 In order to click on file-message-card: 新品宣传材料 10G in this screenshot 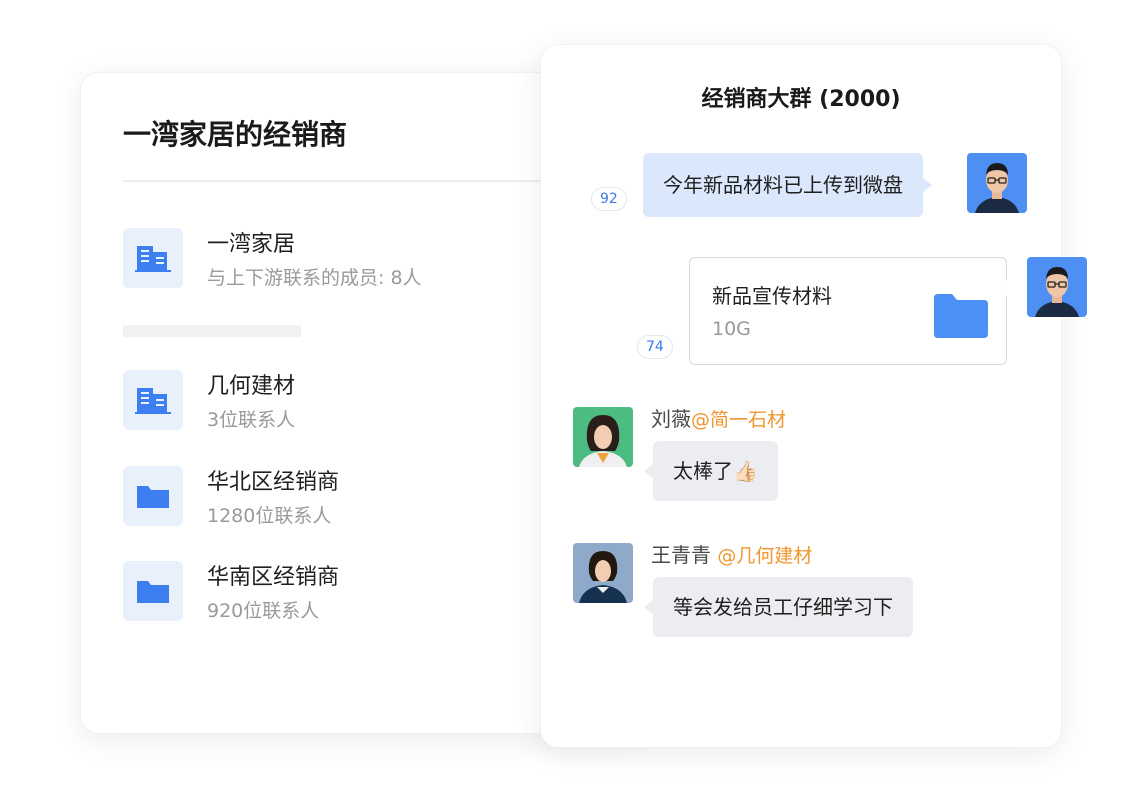, I will do `click(852, 311)`.